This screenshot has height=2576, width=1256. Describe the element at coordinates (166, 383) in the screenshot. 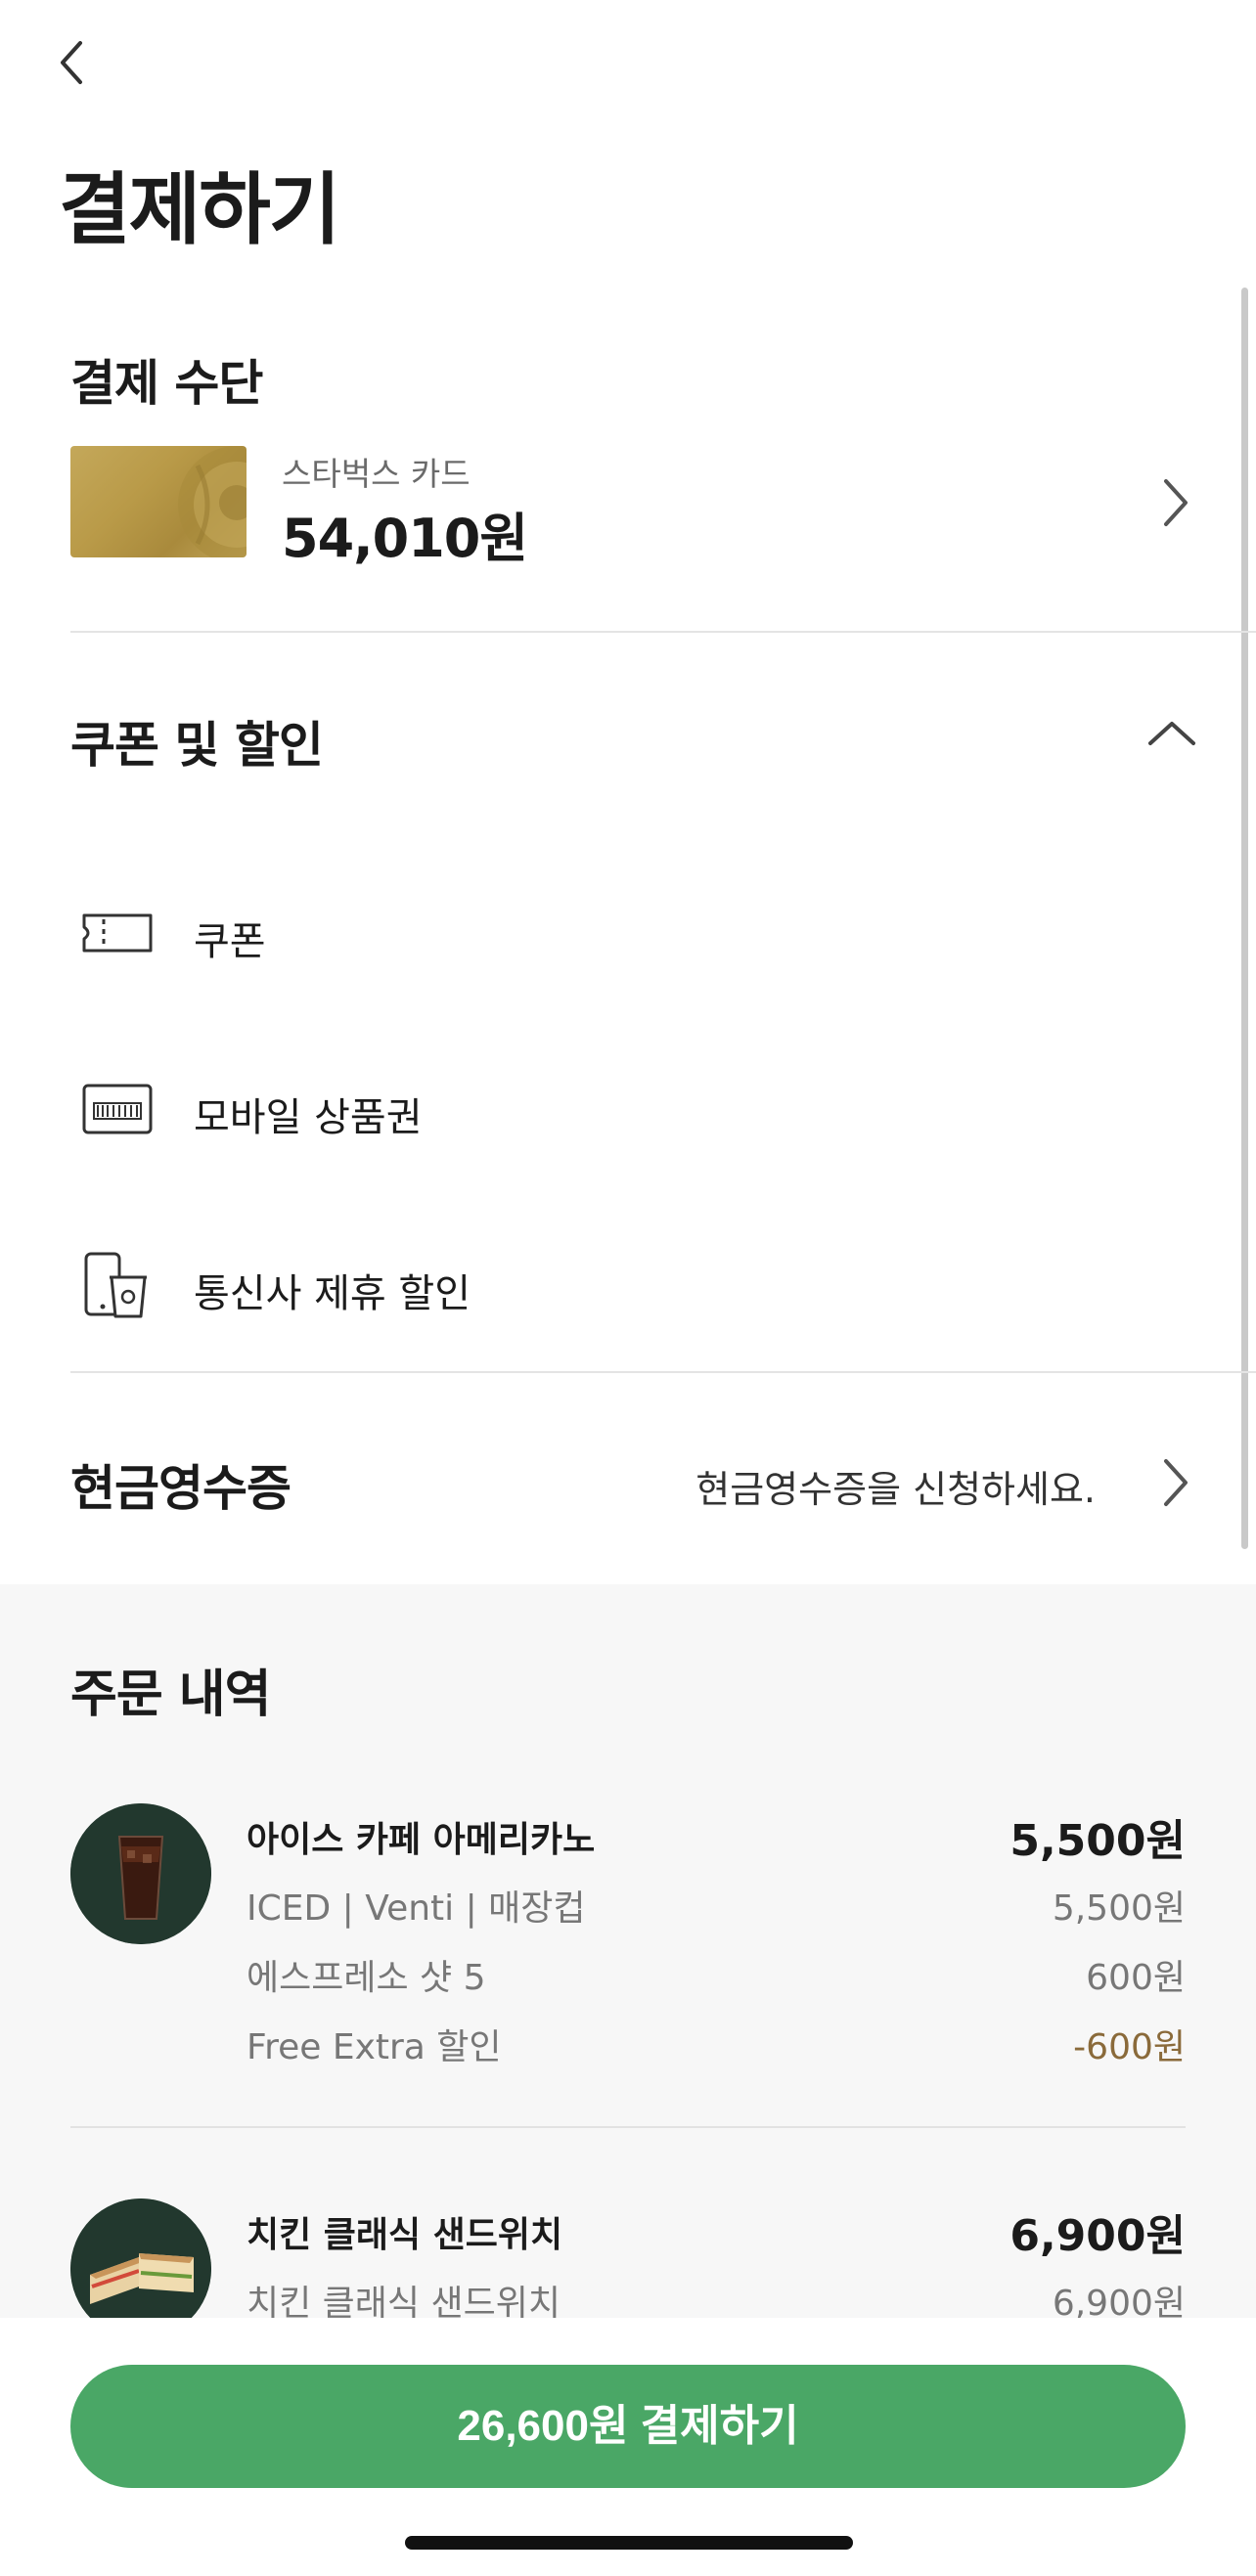

I see `payment-method-title: 결제 수단` at that location.